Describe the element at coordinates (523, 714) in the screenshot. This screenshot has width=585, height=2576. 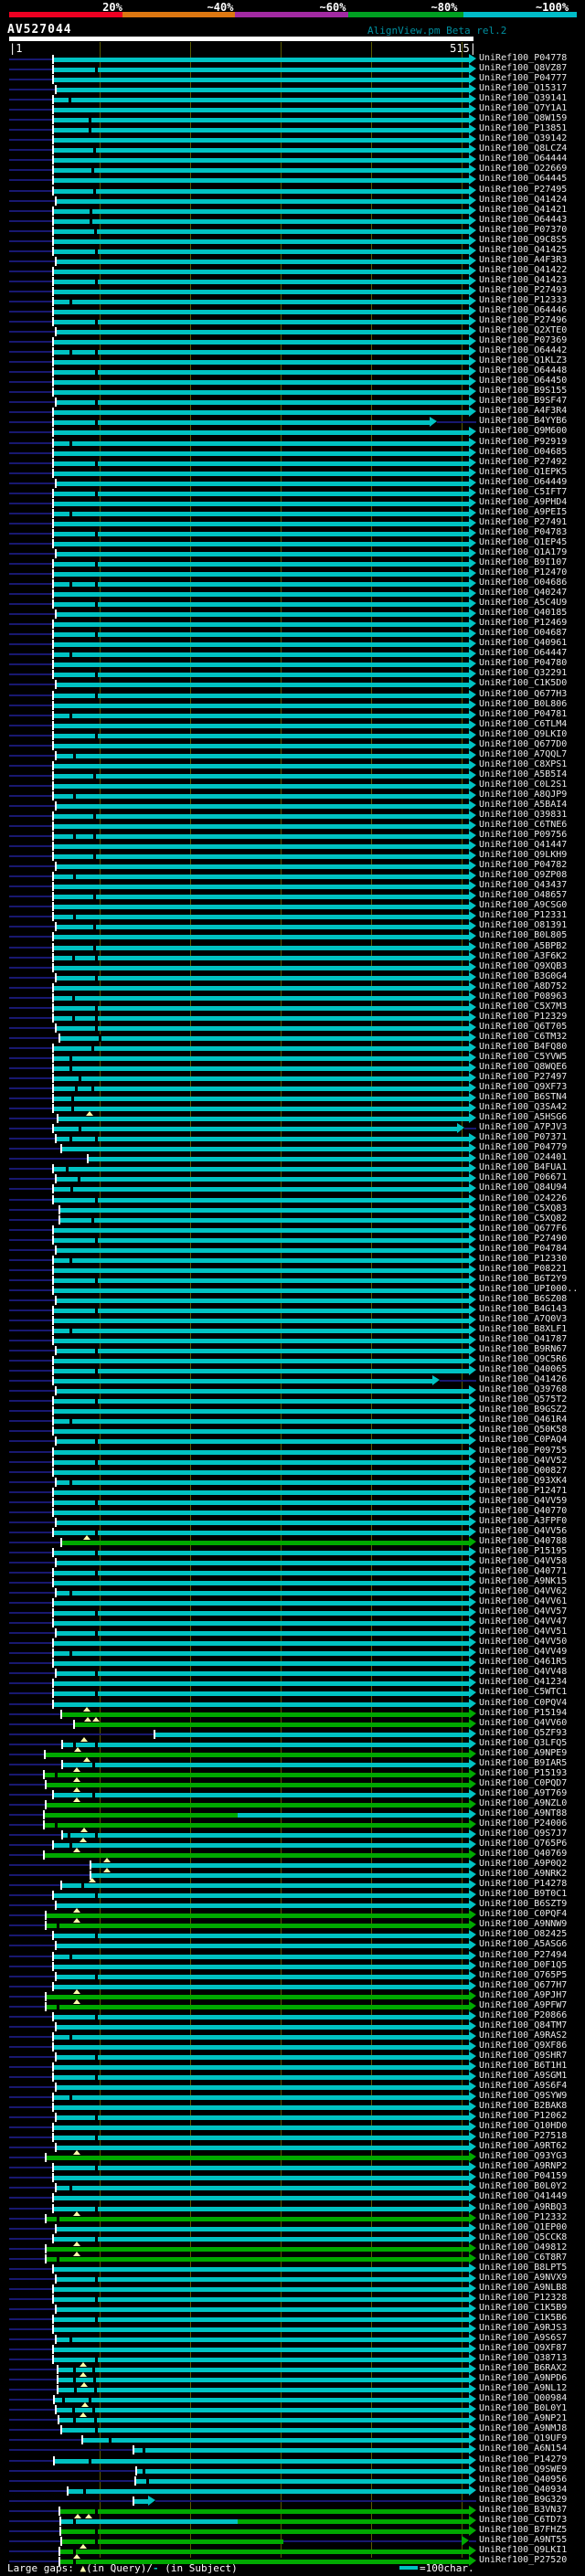
I see `hit-label: UniRef100_P04781` at that location.